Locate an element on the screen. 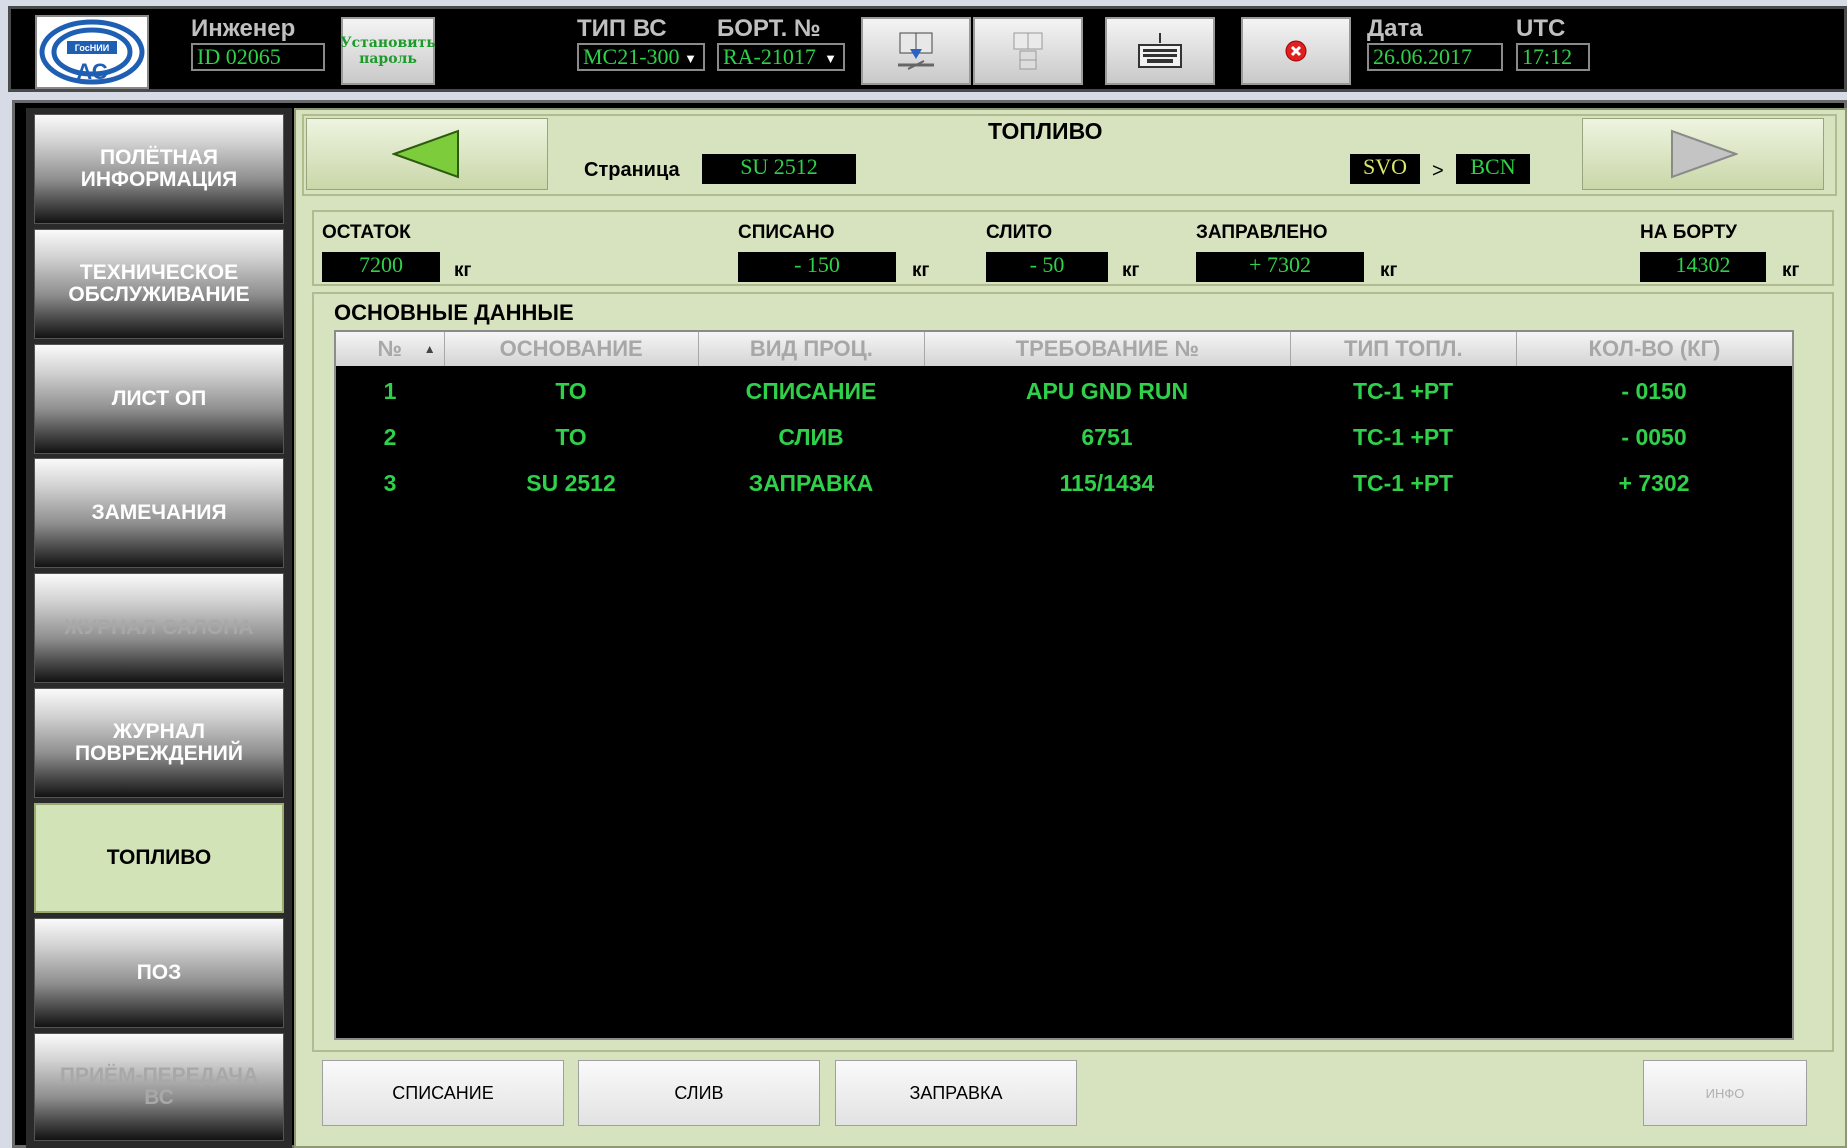  gosniiac-logo: ГосНИИ АС is located at coordinates (92, 52).